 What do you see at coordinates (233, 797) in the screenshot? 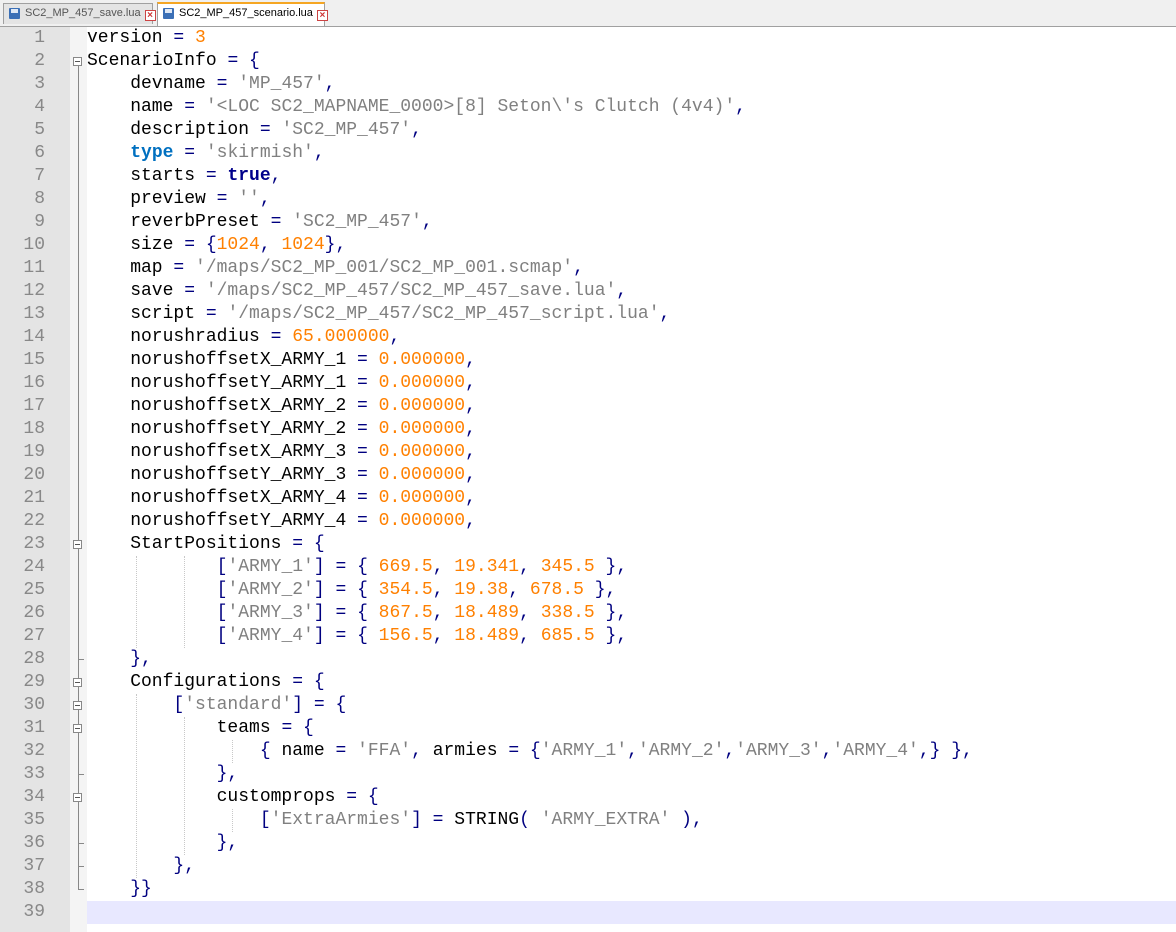
I see `code-text: customprops = {` at bounding box center [233, 797].